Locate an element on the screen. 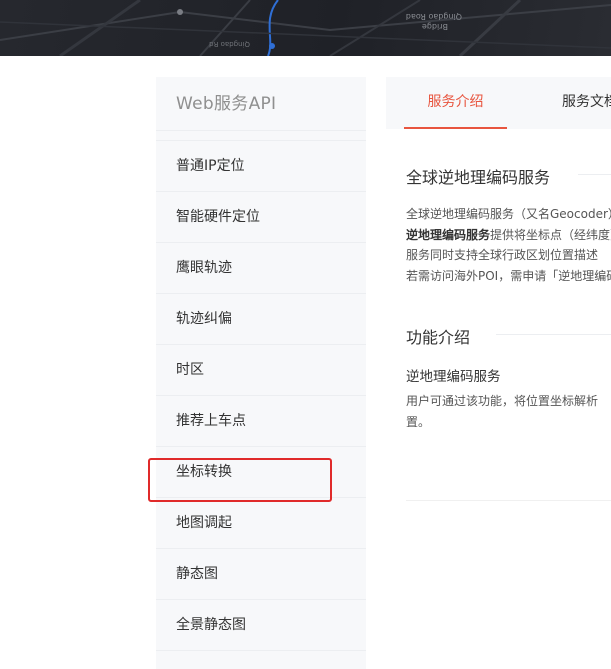  section1-text-line: 逆地理编码服务提供将坐标点（经纬度） is located at coordinates (508, 235).